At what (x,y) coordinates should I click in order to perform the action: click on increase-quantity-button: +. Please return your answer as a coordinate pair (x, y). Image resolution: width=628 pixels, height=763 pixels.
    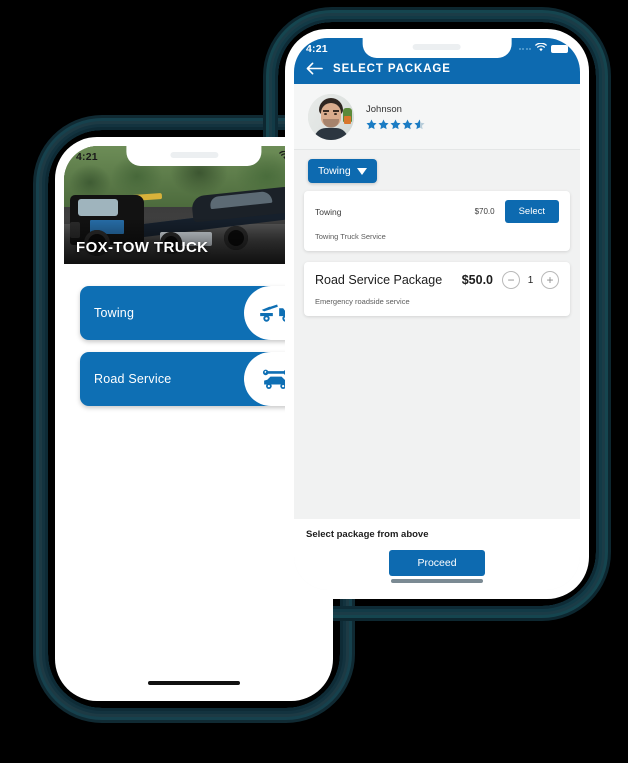
    Looking at the image, I should click on (550, 280).